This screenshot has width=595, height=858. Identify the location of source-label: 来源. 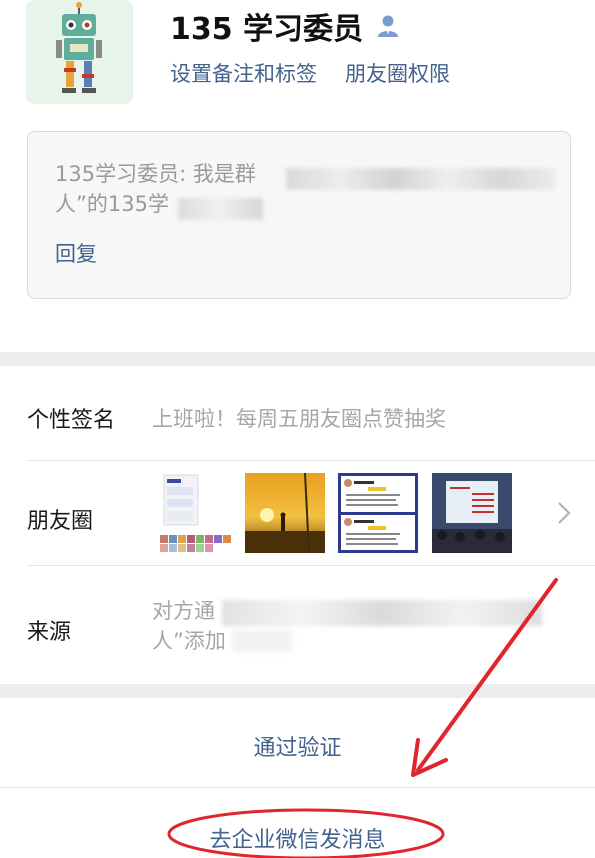
(49, 632).